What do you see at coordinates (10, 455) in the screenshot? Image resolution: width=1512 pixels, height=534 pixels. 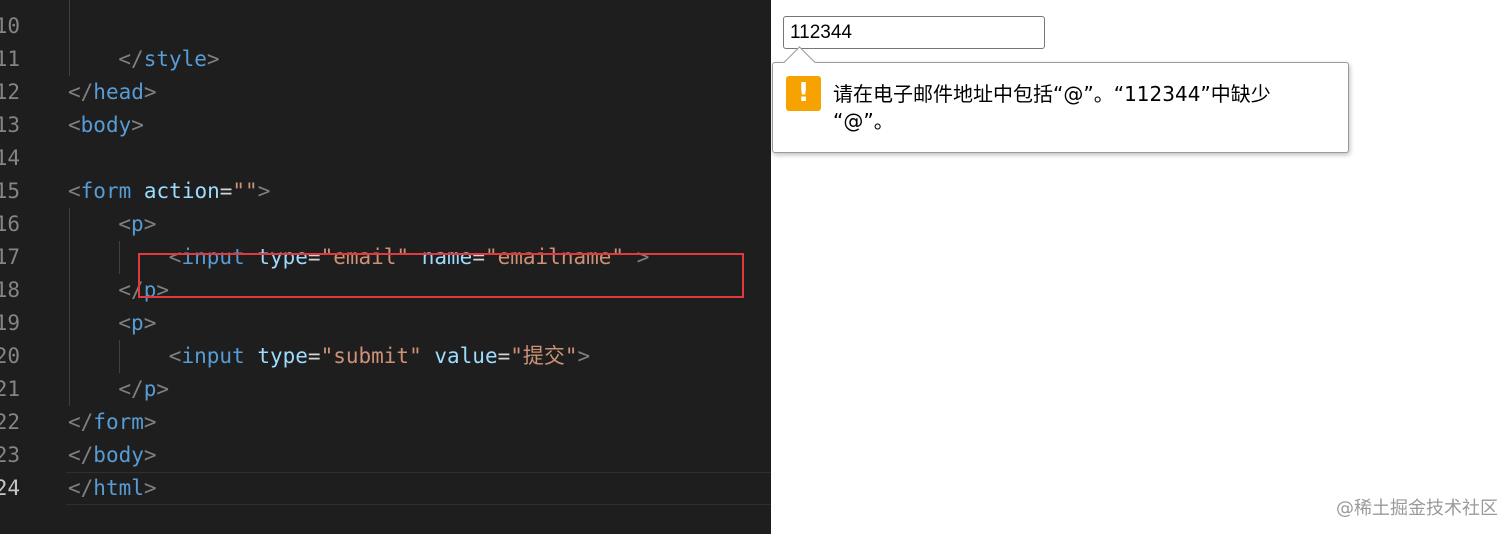 I see `line-number: 23` at bounding box center [10, 455].